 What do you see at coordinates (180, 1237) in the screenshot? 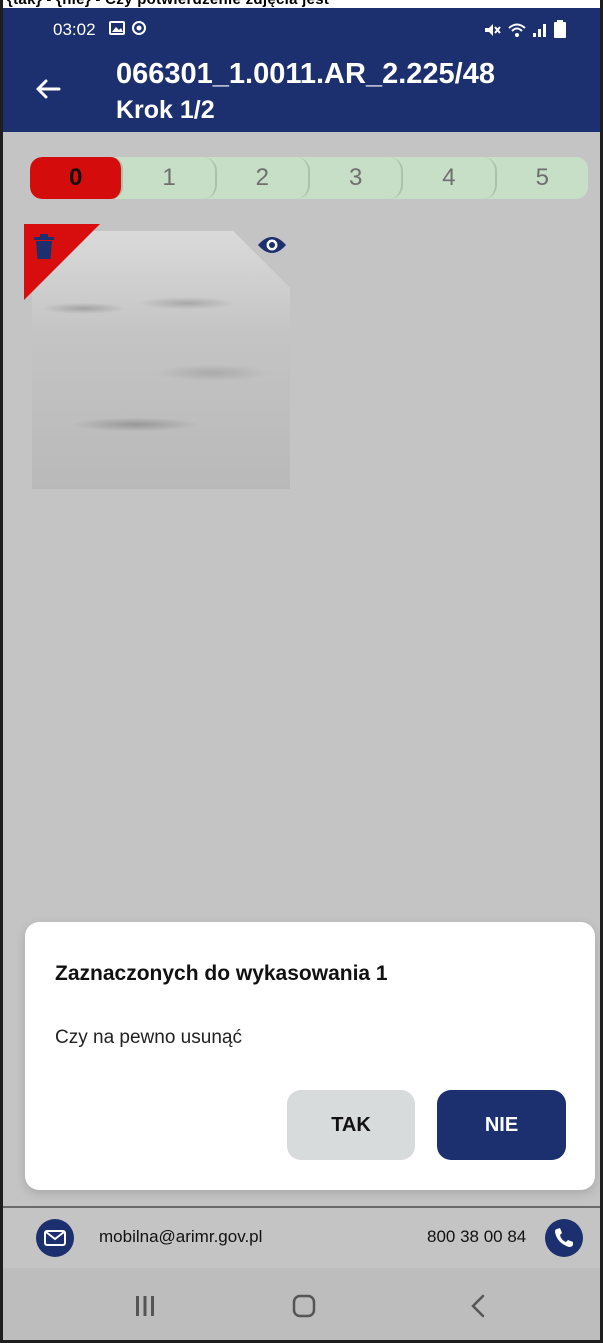
I see `contact-email: mobilna@arimr.gov.pl` at bounding box center [180, 1237].